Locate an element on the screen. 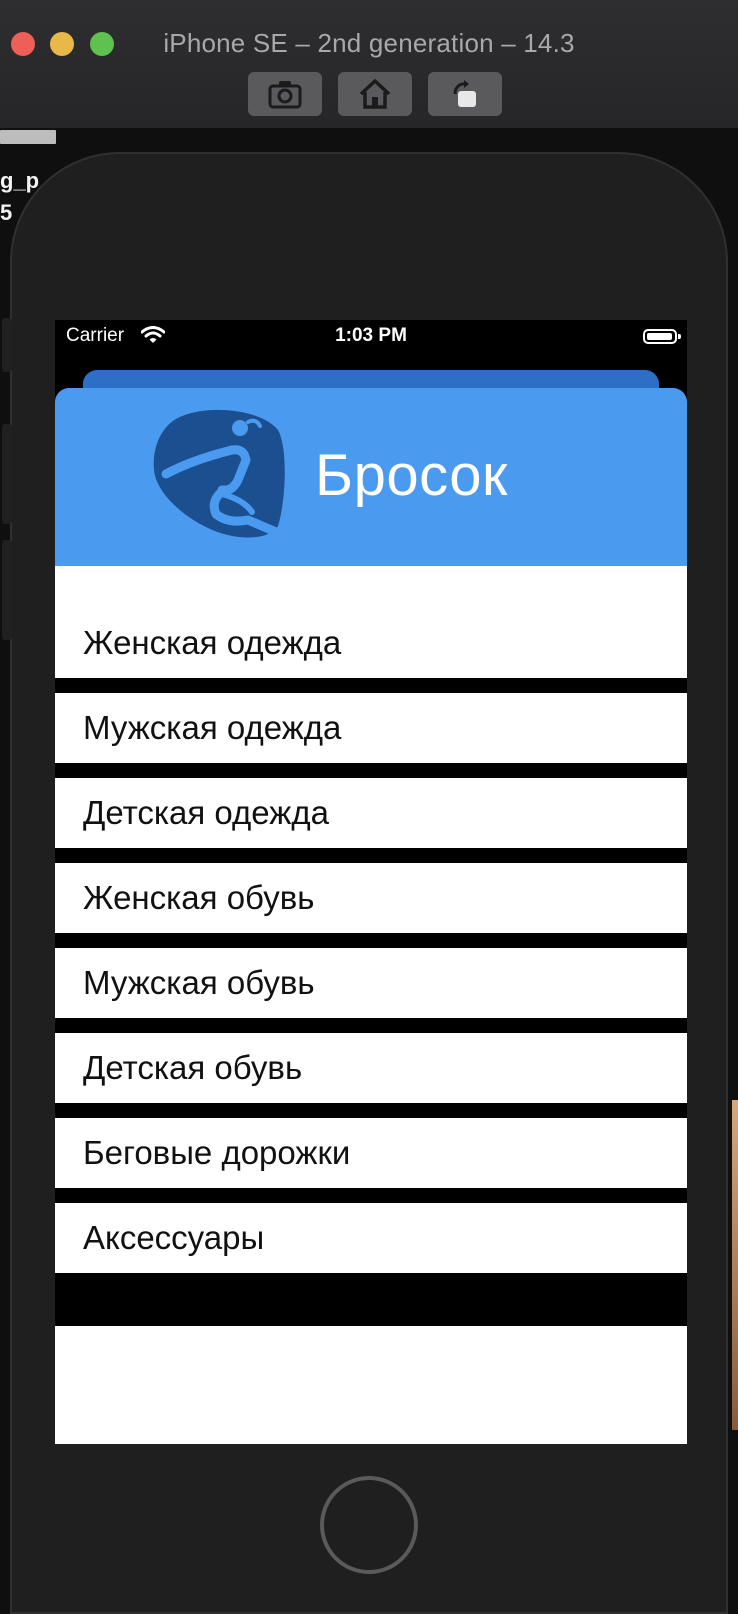 The height and width of the screenshot is (1614, 738). camera-icon is located at coordinates (285, 95).